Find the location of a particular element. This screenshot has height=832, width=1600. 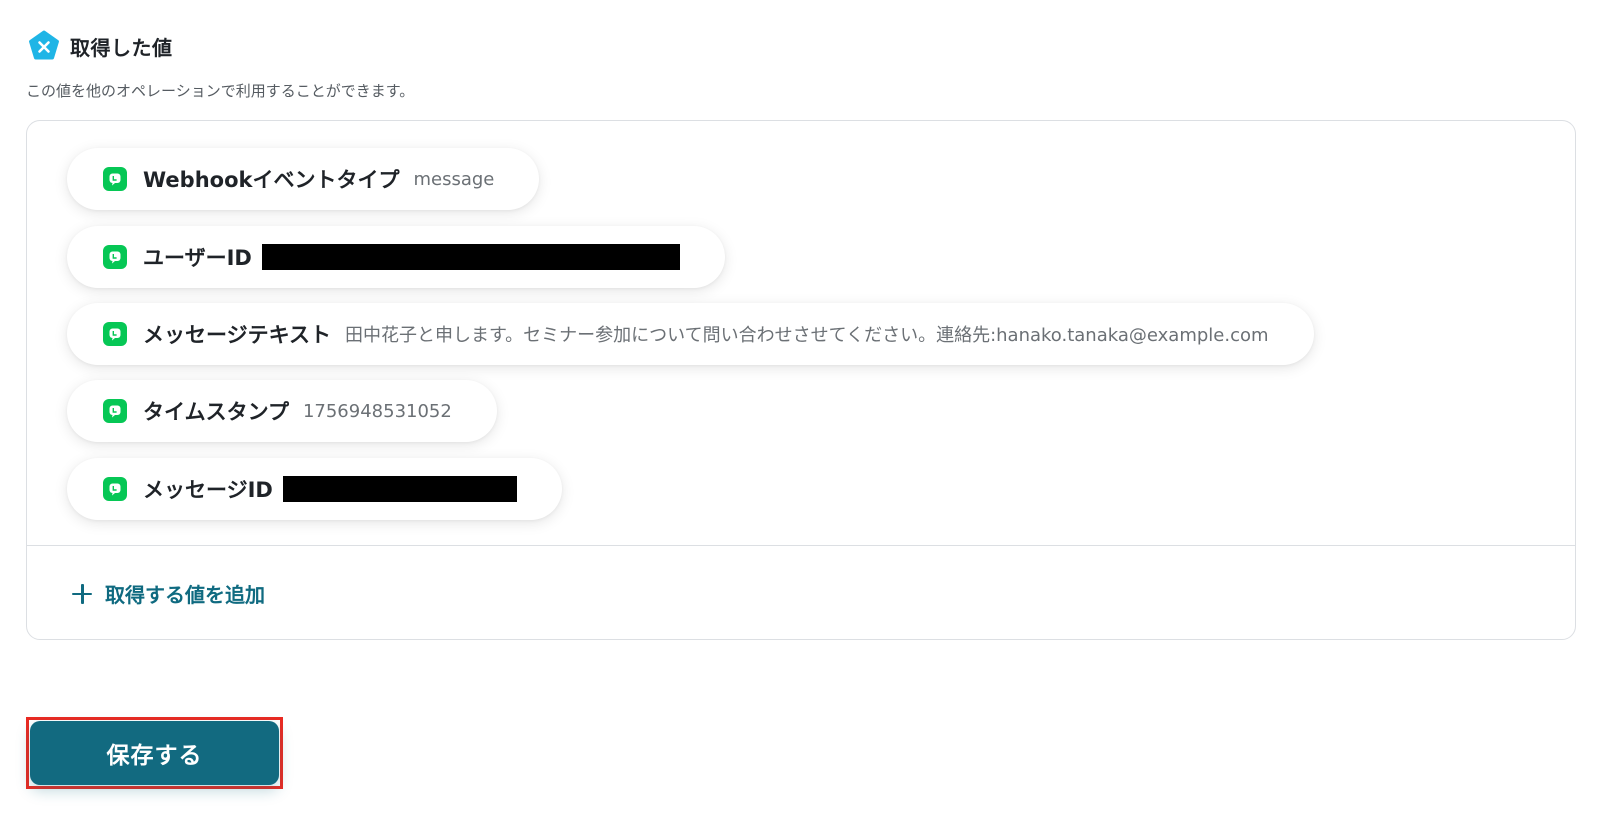

chip-label: メッセージID is located at coordinates (208, 490).